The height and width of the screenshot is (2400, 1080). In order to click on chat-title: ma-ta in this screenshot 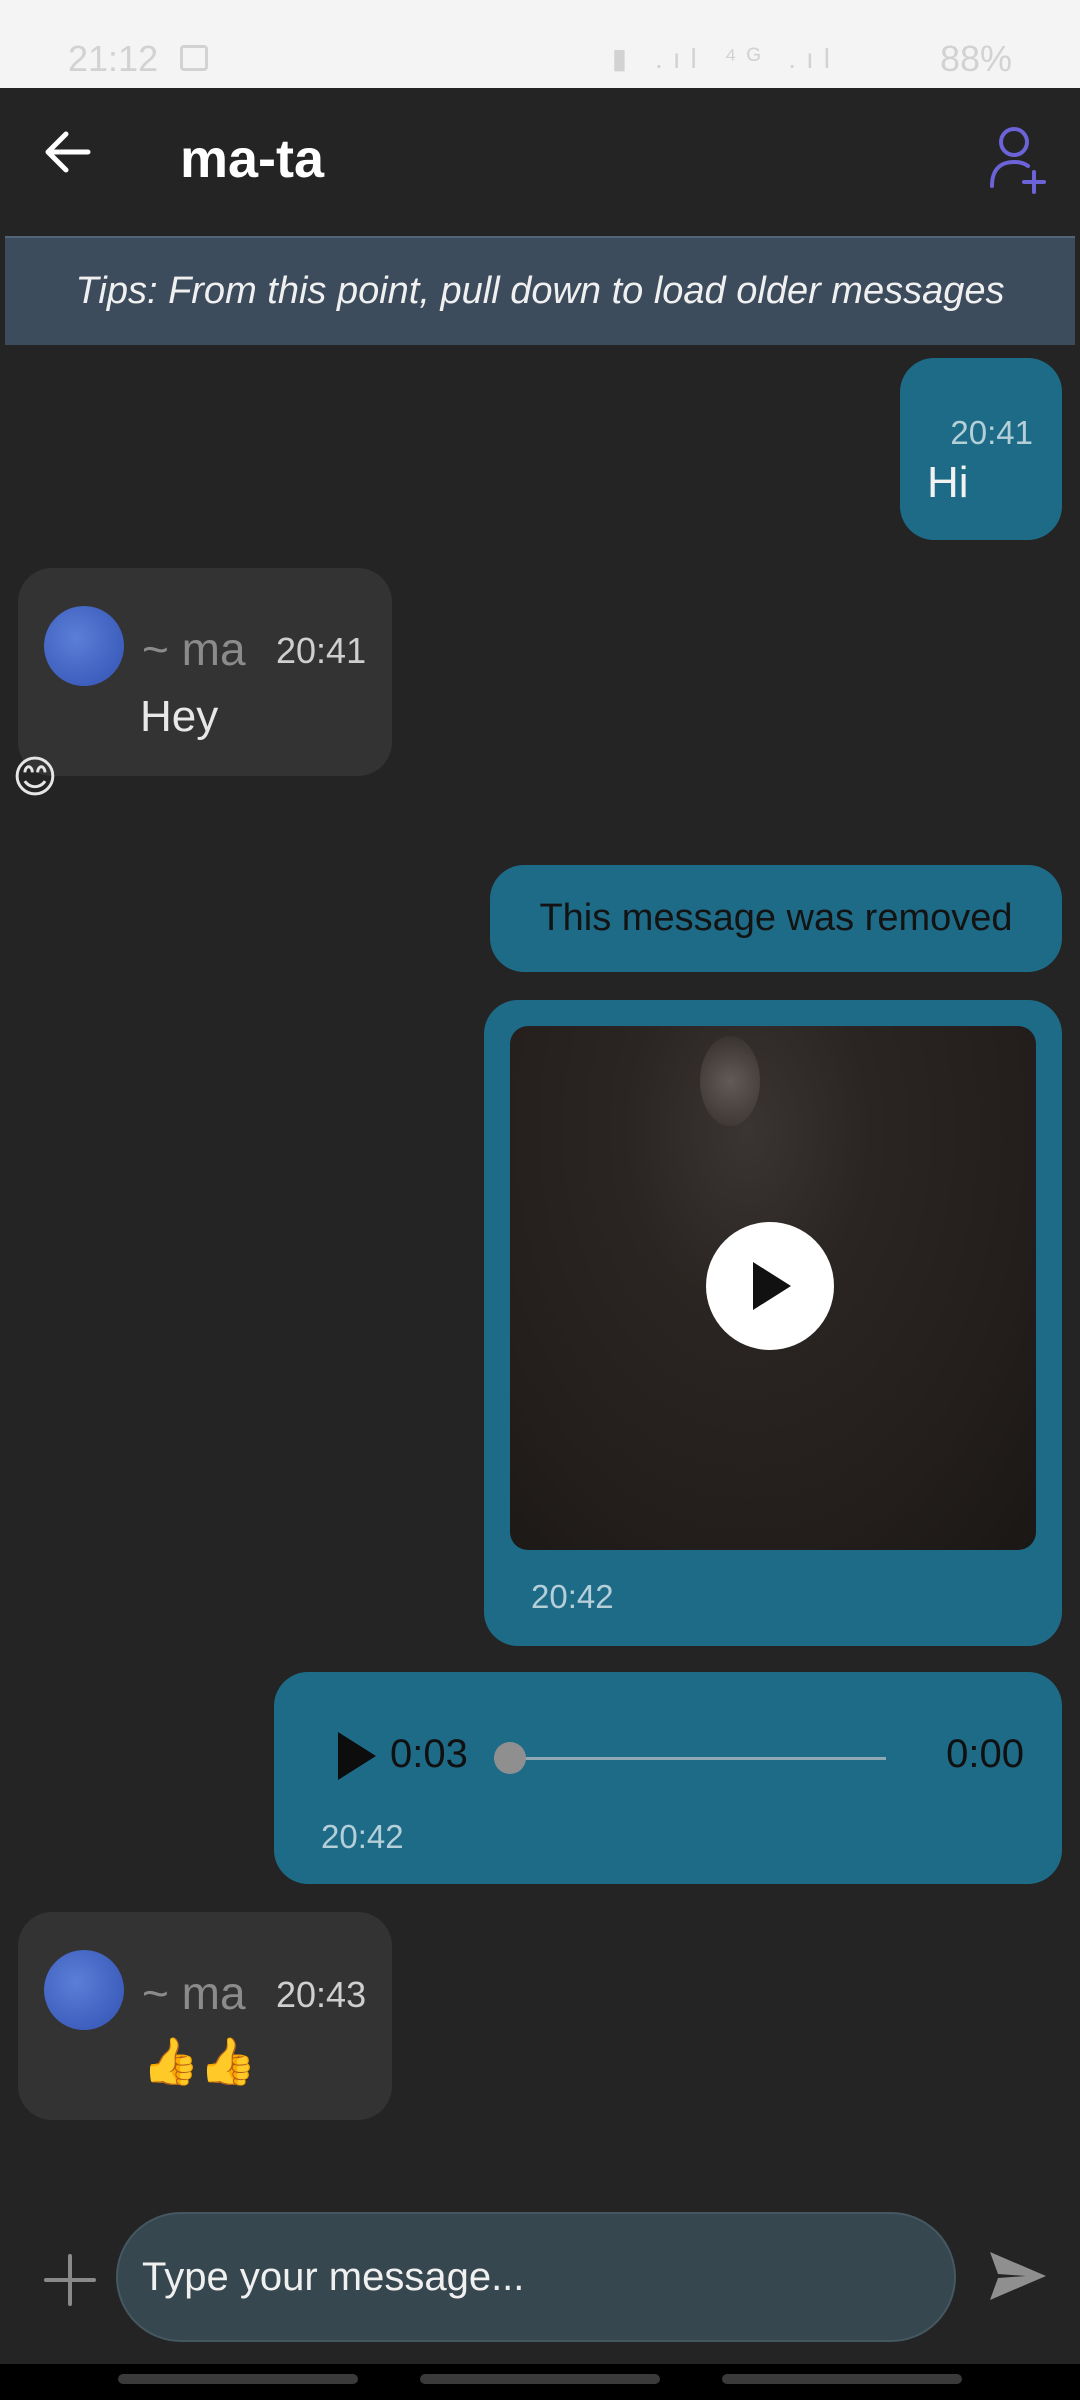, I will do `click(252, 159)`.